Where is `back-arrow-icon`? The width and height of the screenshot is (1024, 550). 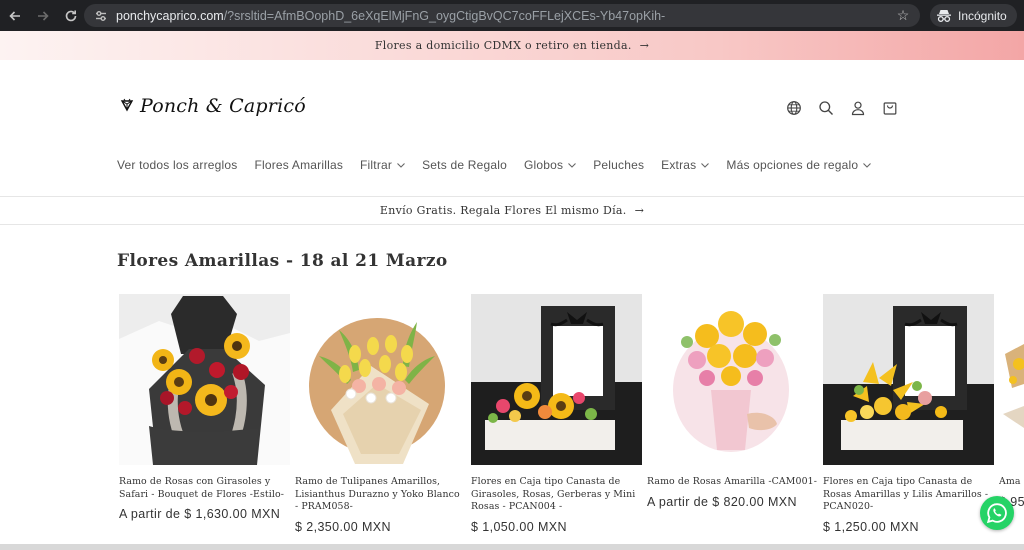 back-arrow-icon is located at coordinates (15, 16).